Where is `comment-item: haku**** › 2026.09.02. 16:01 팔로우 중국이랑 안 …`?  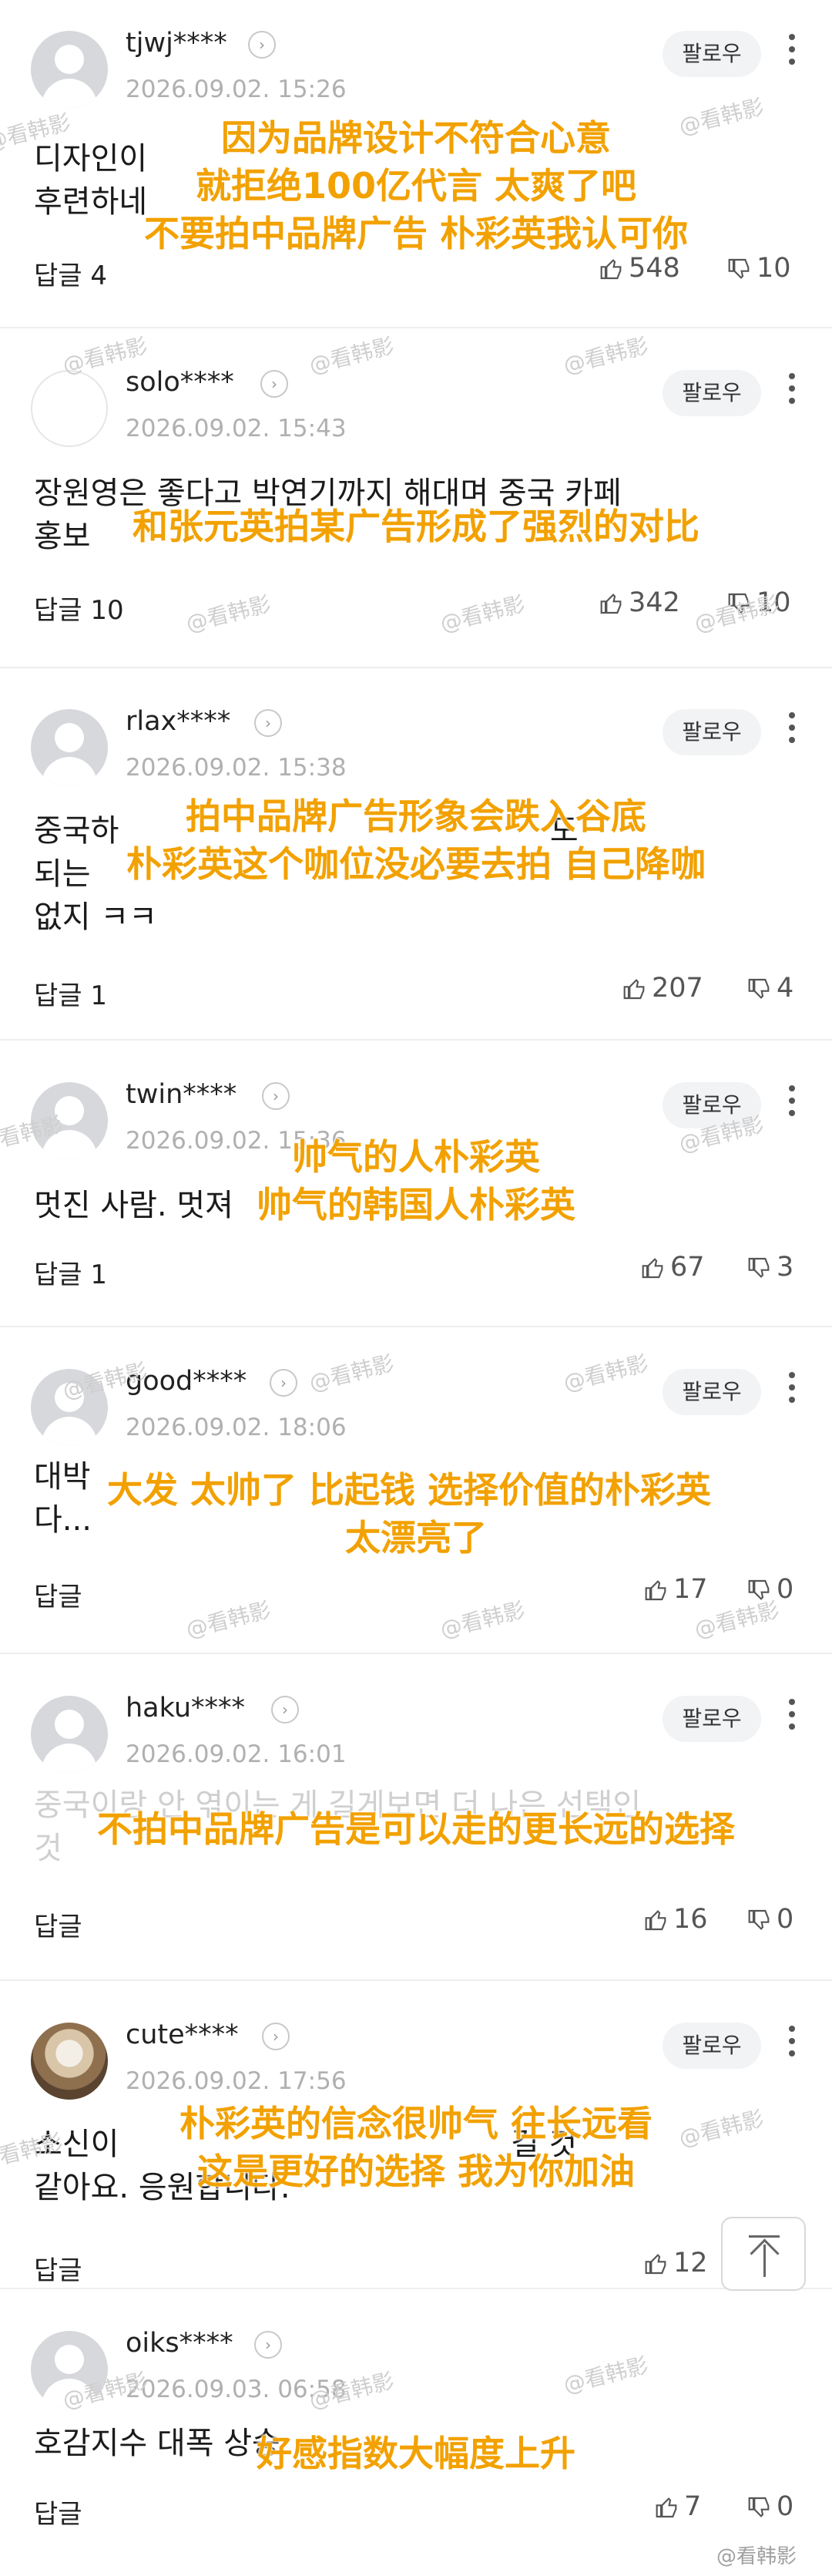
comment-item: haku**** › 2026.09.02. 16:01 팔로우 중국이랑 안 … is located at coordinates (416, 1822).